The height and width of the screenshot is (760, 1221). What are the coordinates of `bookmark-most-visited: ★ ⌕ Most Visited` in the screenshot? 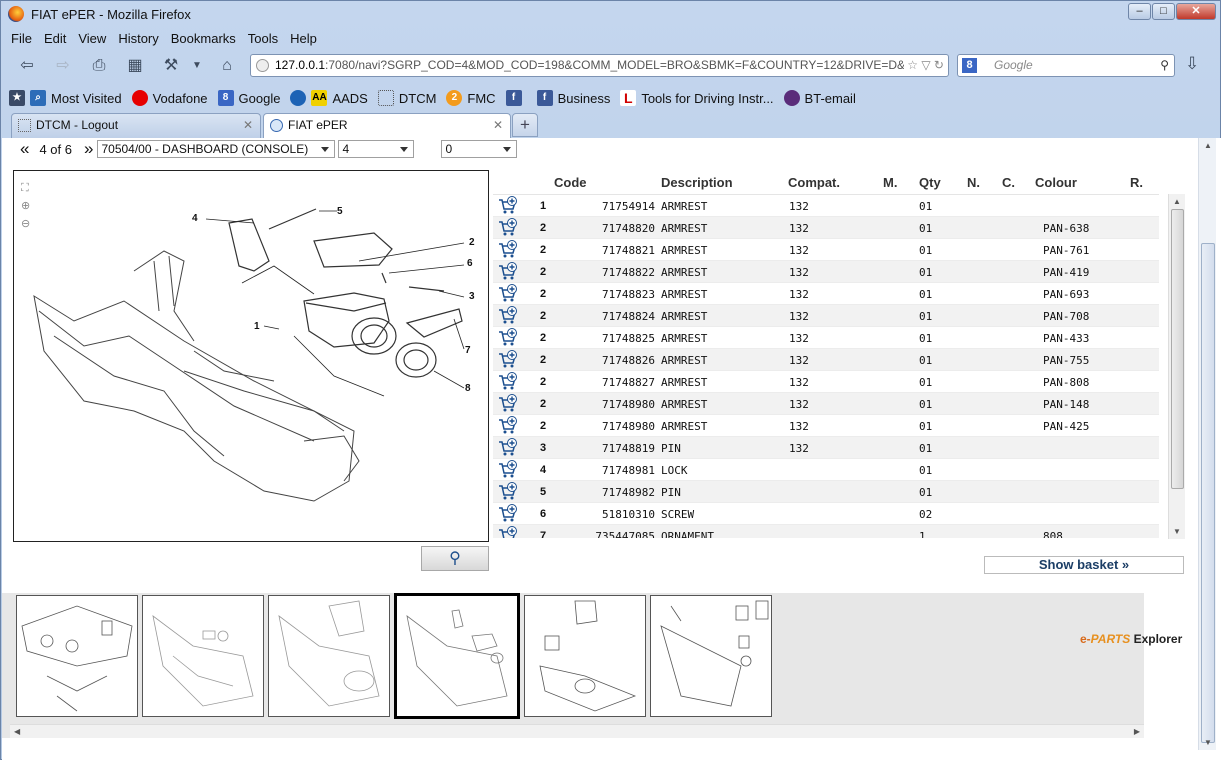 It's located at (65, 98).